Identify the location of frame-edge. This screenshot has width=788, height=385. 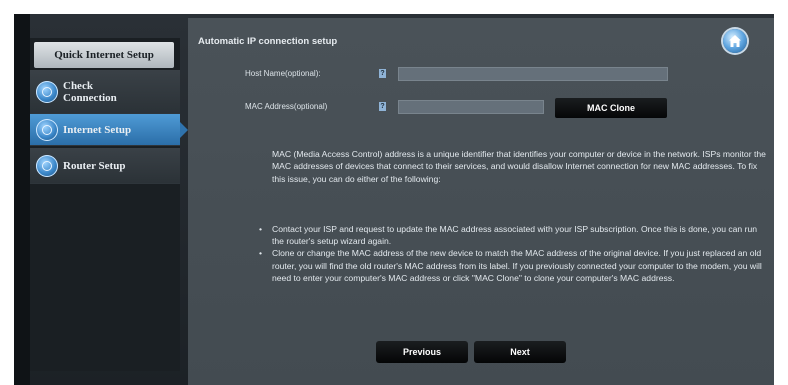
(22, 199).